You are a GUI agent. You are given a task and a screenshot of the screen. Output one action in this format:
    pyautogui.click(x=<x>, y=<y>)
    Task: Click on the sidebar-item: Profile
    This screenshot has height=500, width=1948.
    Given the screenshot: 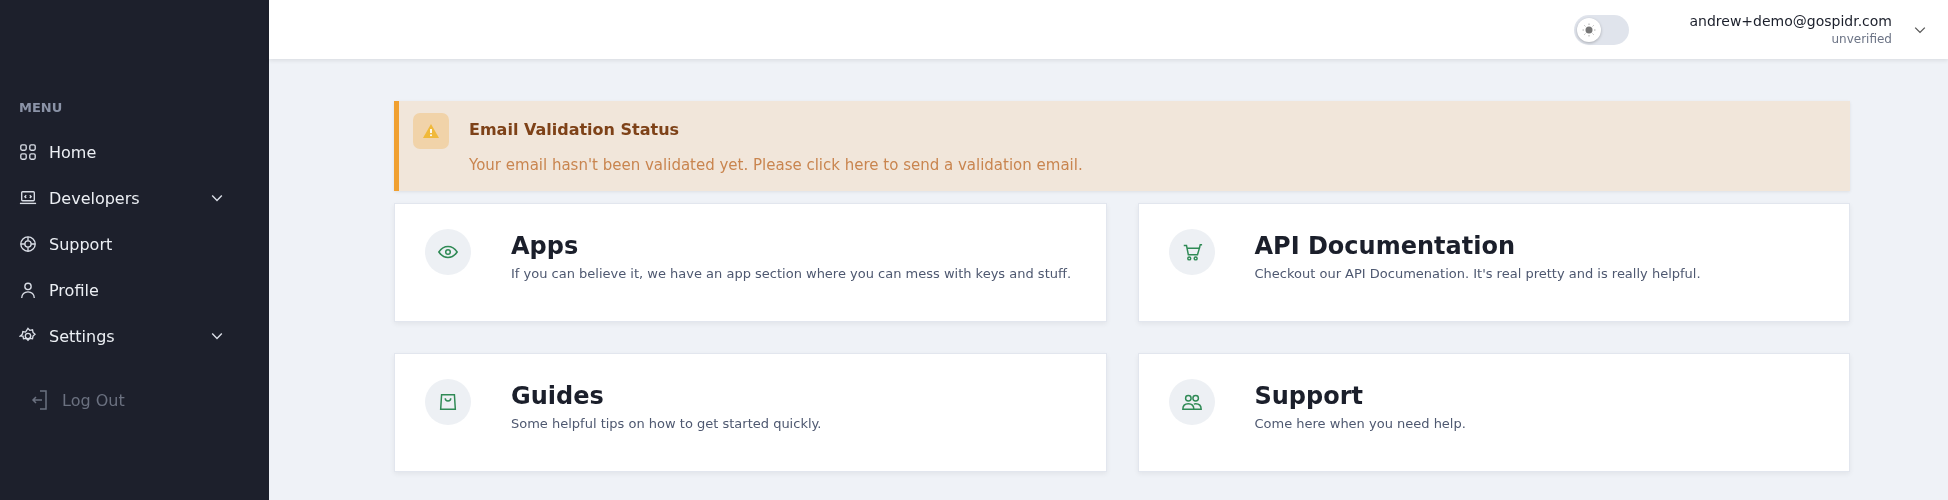 What is the action you would take?
    pyautogui.click(x=134, y=290)
    